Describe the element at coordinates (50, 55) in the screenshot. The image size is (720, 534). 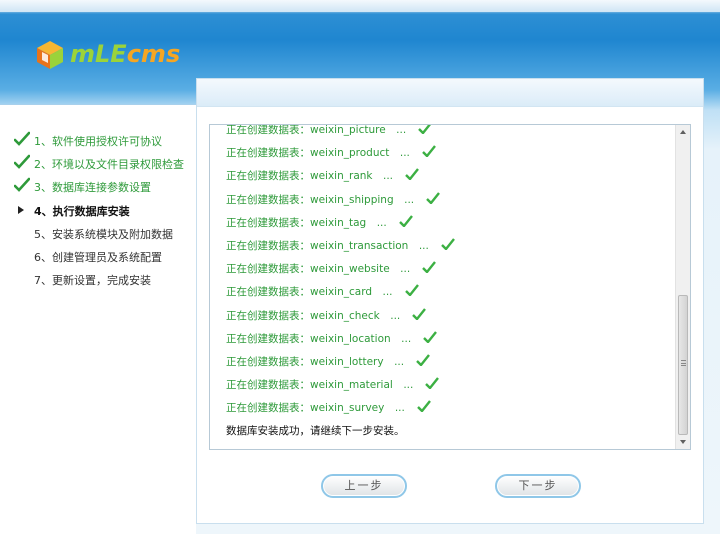
I see `logo-cube-icon` at that location.